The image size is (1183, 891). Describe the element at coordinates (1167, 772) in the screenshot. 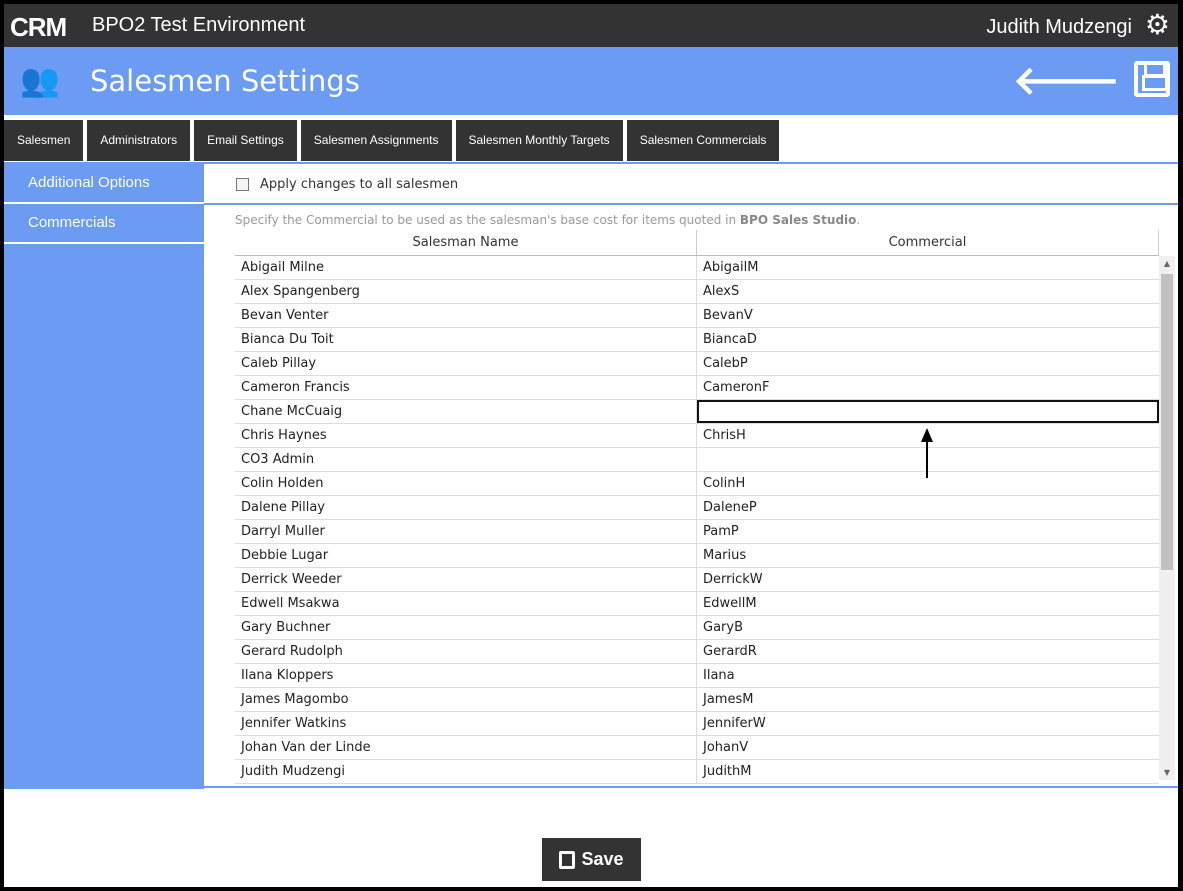

I see `scroll-down-icon: ▼` at that location.